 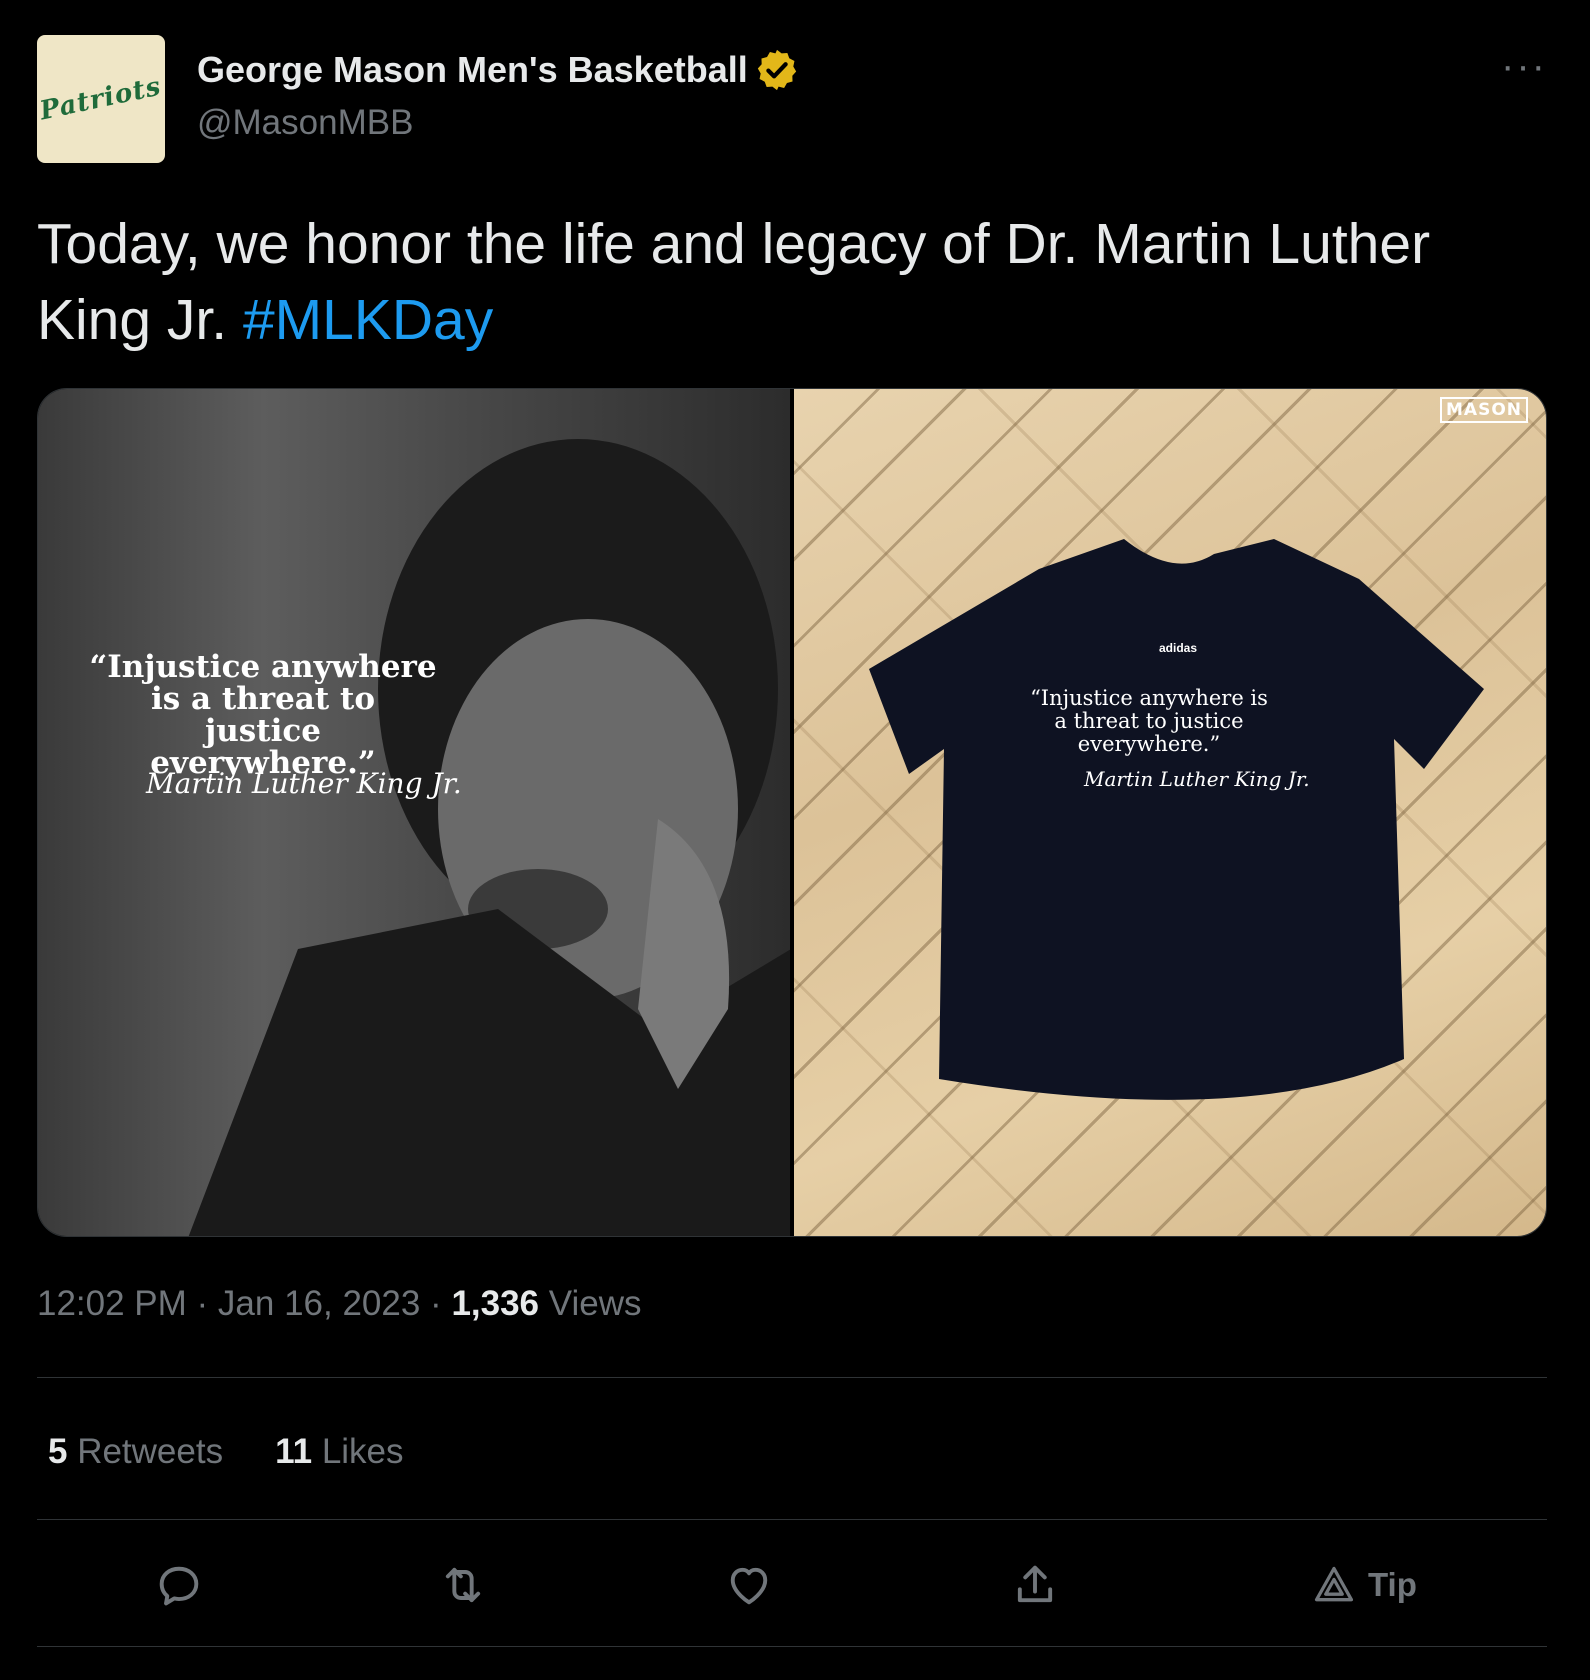 I want to click on retweets-count: 5, so click(x=58, y=1451).